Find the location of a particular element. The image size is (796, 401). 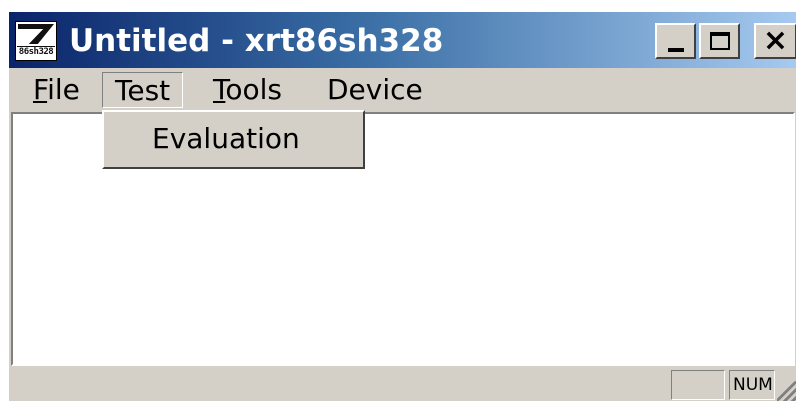

maximize-button is located at coordinates (719, 41).